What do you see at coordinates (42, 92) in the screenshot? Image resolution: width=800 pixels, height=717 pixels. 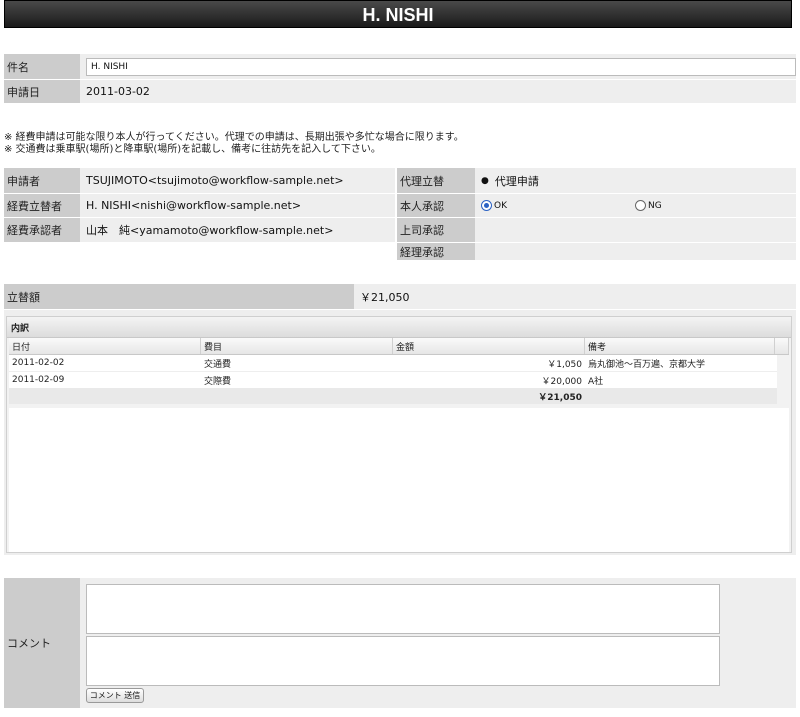 I see `date-label: 申請日` at bounding box center [42, 92].